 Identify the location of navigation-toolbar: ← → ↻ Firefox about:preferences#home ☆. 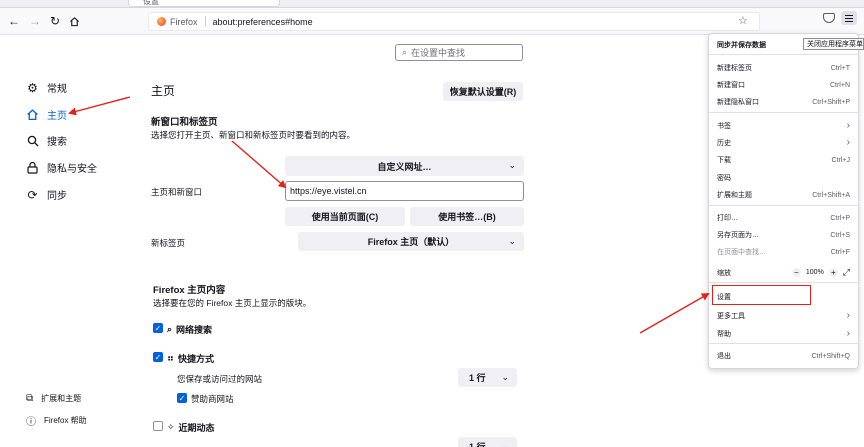
(432, 21).